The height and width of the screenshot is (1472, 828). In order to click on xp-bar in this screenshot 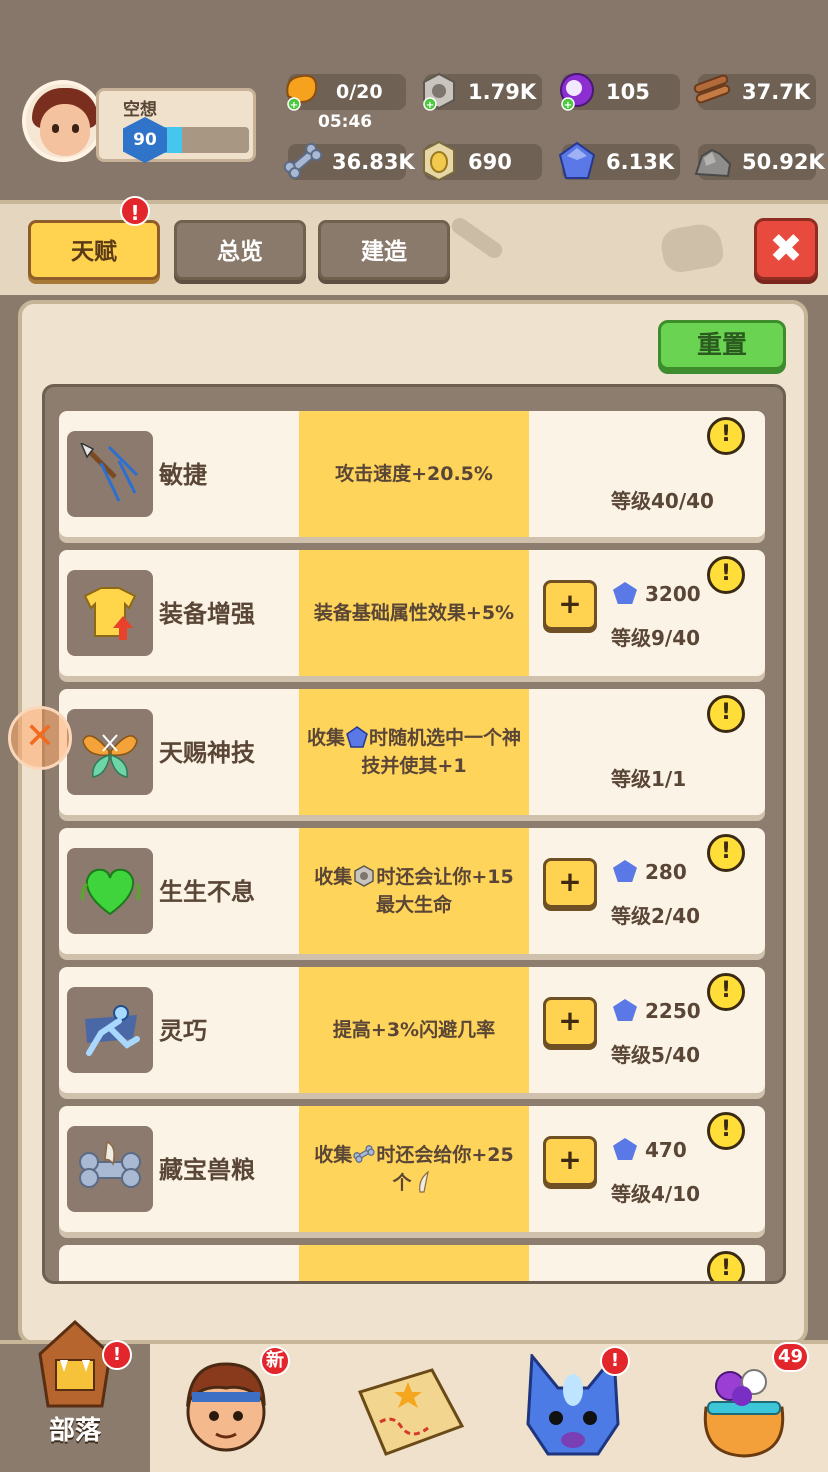, I will do `click(201, 140)`.